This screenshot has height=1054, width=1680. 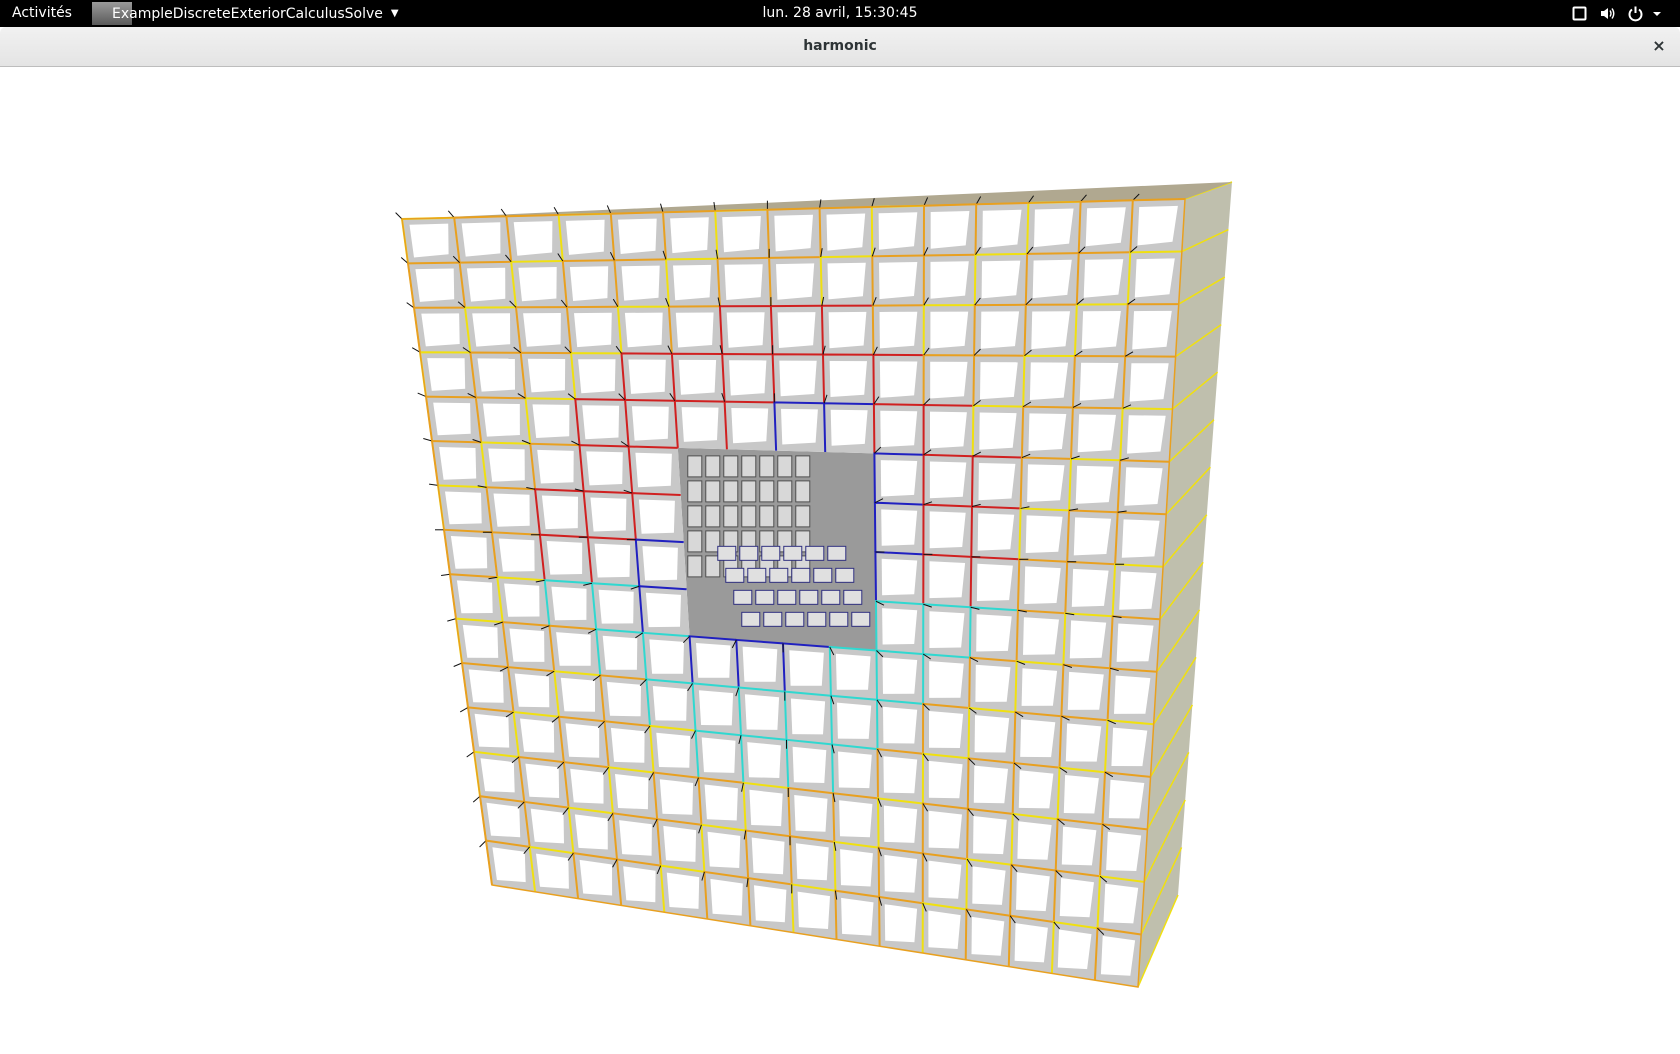 What do you see at coordinates (1579, 13) in the screenshot?
I see `display-icon` at bounding box center [1579, 13].